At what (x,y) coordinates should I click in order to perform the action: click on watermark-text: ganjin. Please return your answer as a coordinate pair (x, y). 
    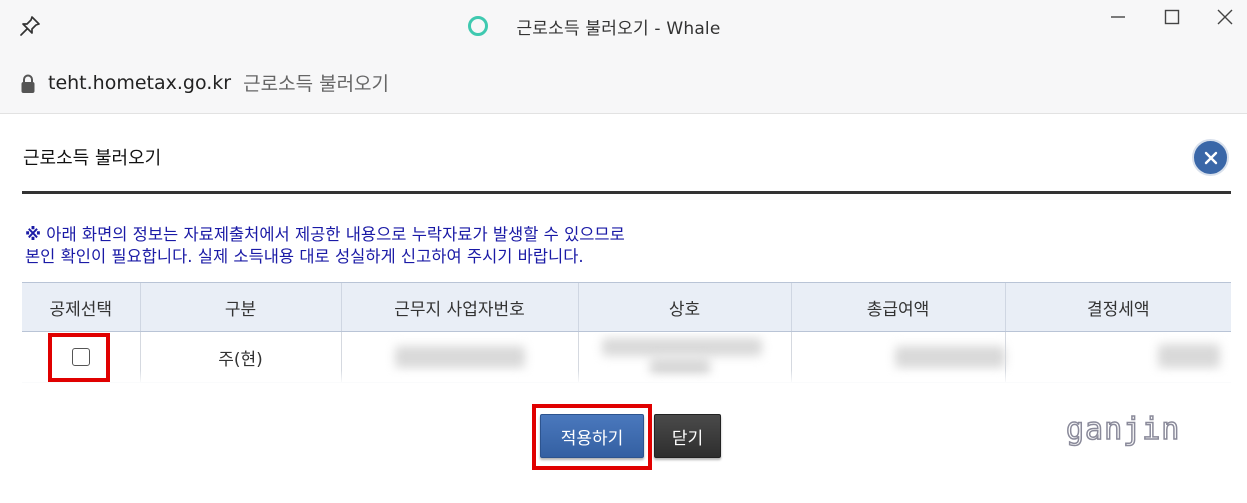
    Looking at the image, I should click on (1123, 429).